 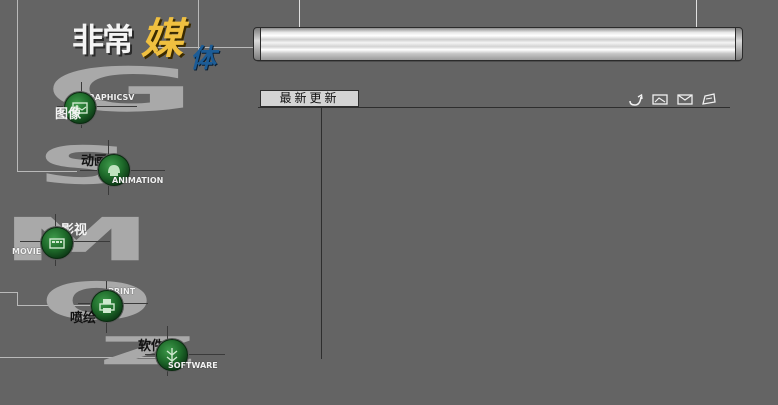 What do you see at coordinates (76, 240) in the screenshot?
I see `ghost-letter-m: M` at bounding box center [76, 240].